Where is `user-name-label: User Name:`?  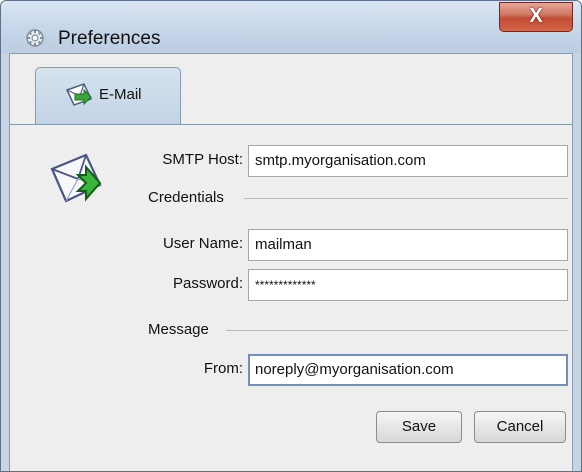
user-name-label: User Name: is located at coordinates (202, 243).